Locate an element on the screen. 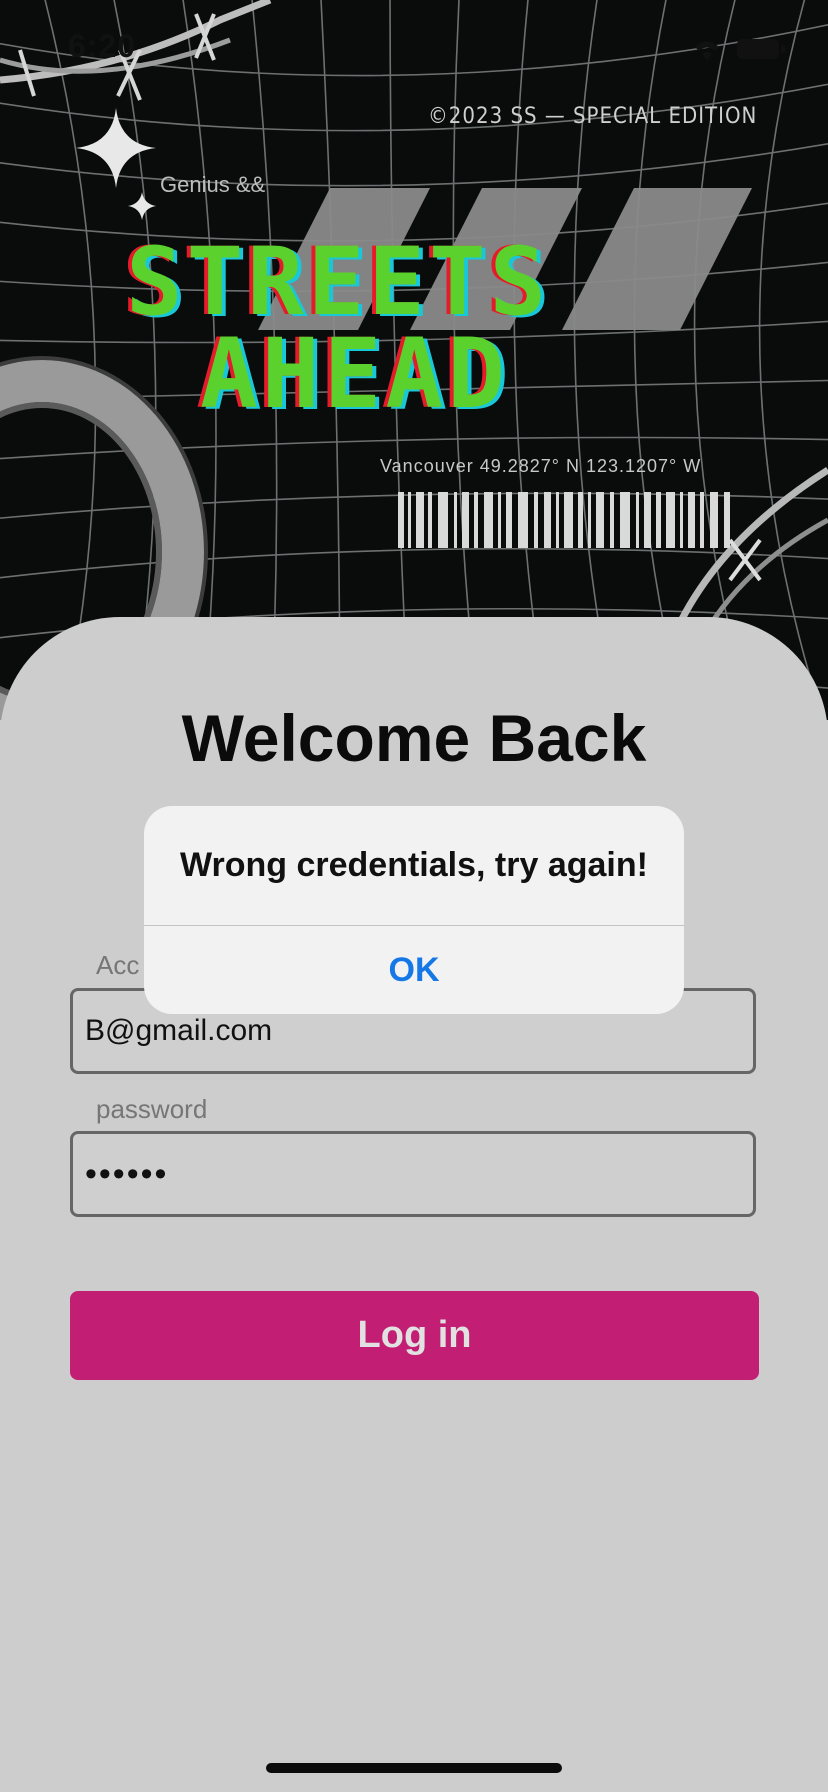  coordinates-text: Vancouver 49.2827° N 123.1207° W is located at coordinates (541, 466).